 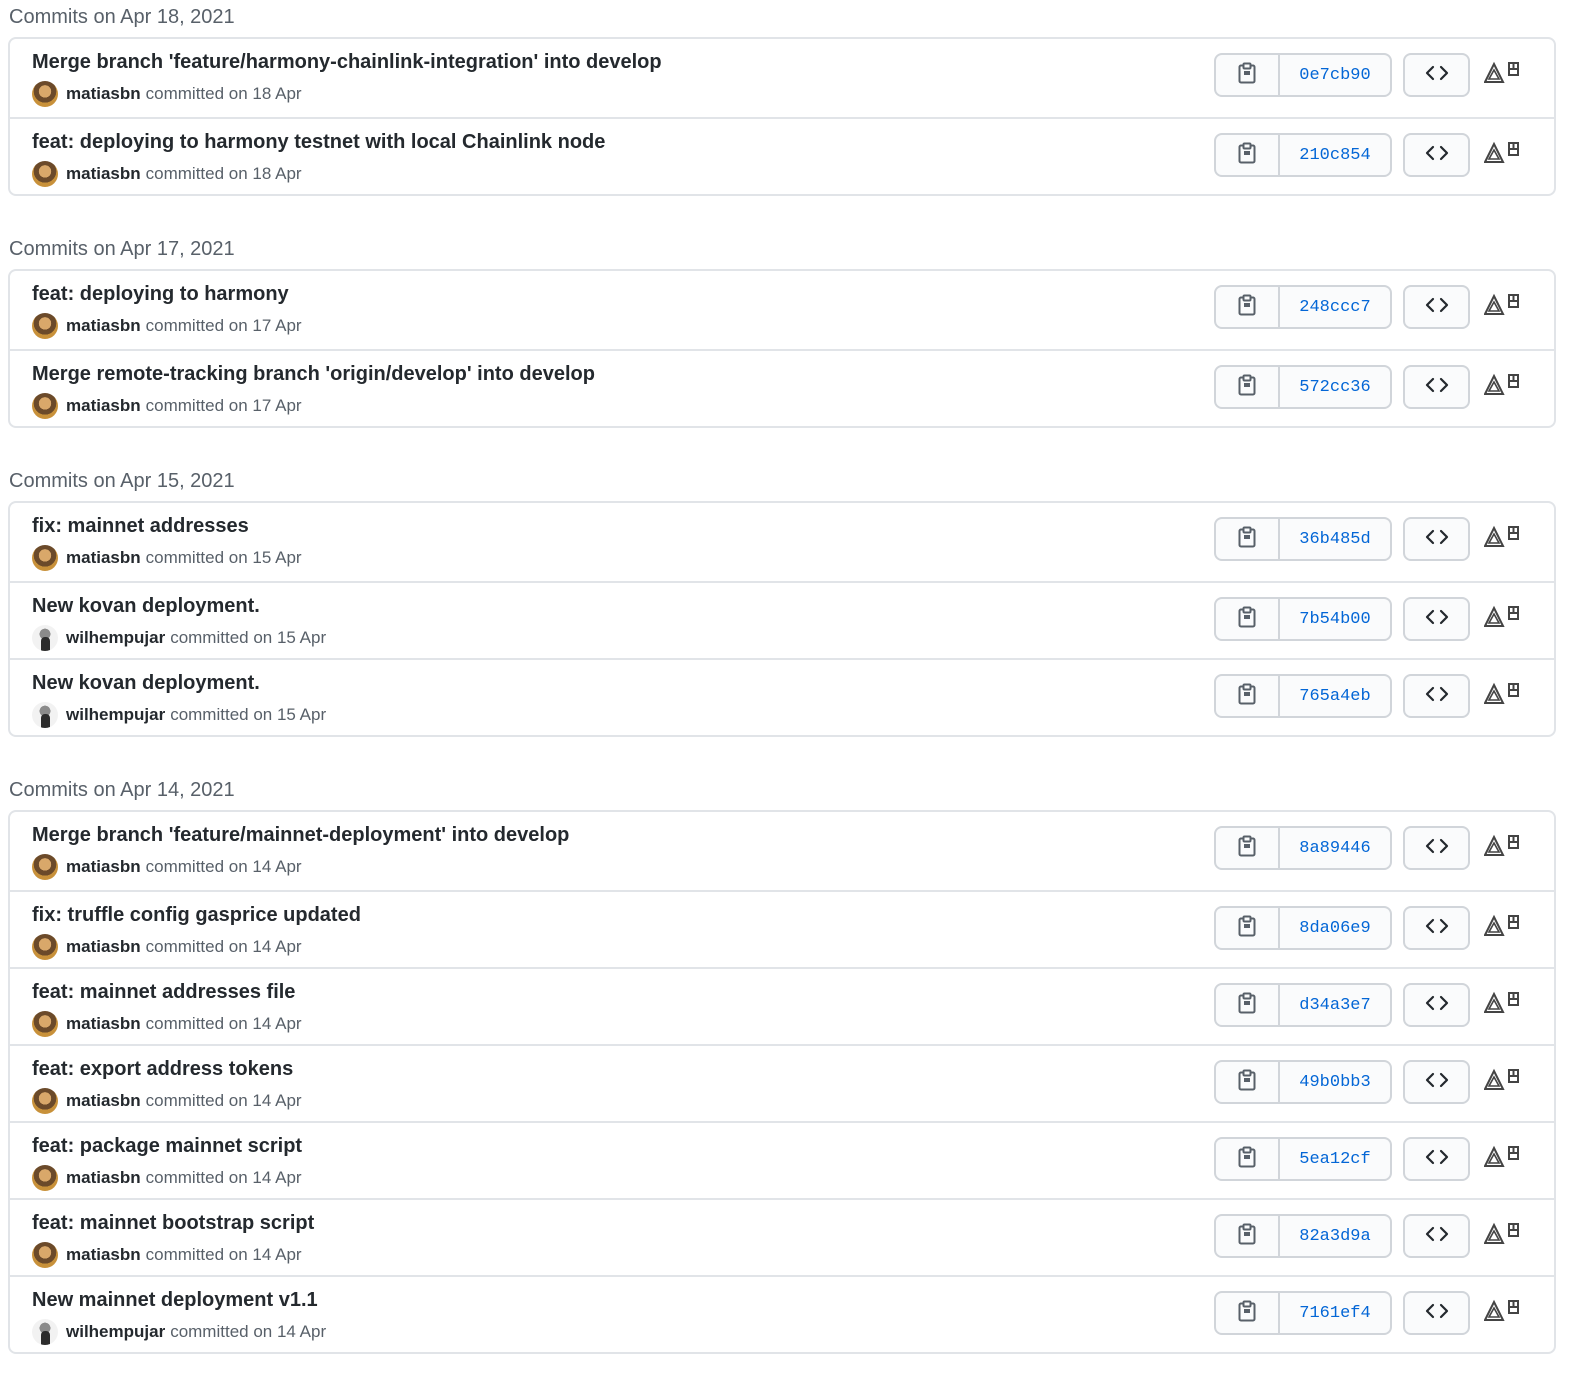 What do you see at coordinates (163, 992) in the screenshot?
I see `commit-title-link: feat: mainnet addresses file` at bounding box center [163, 992].